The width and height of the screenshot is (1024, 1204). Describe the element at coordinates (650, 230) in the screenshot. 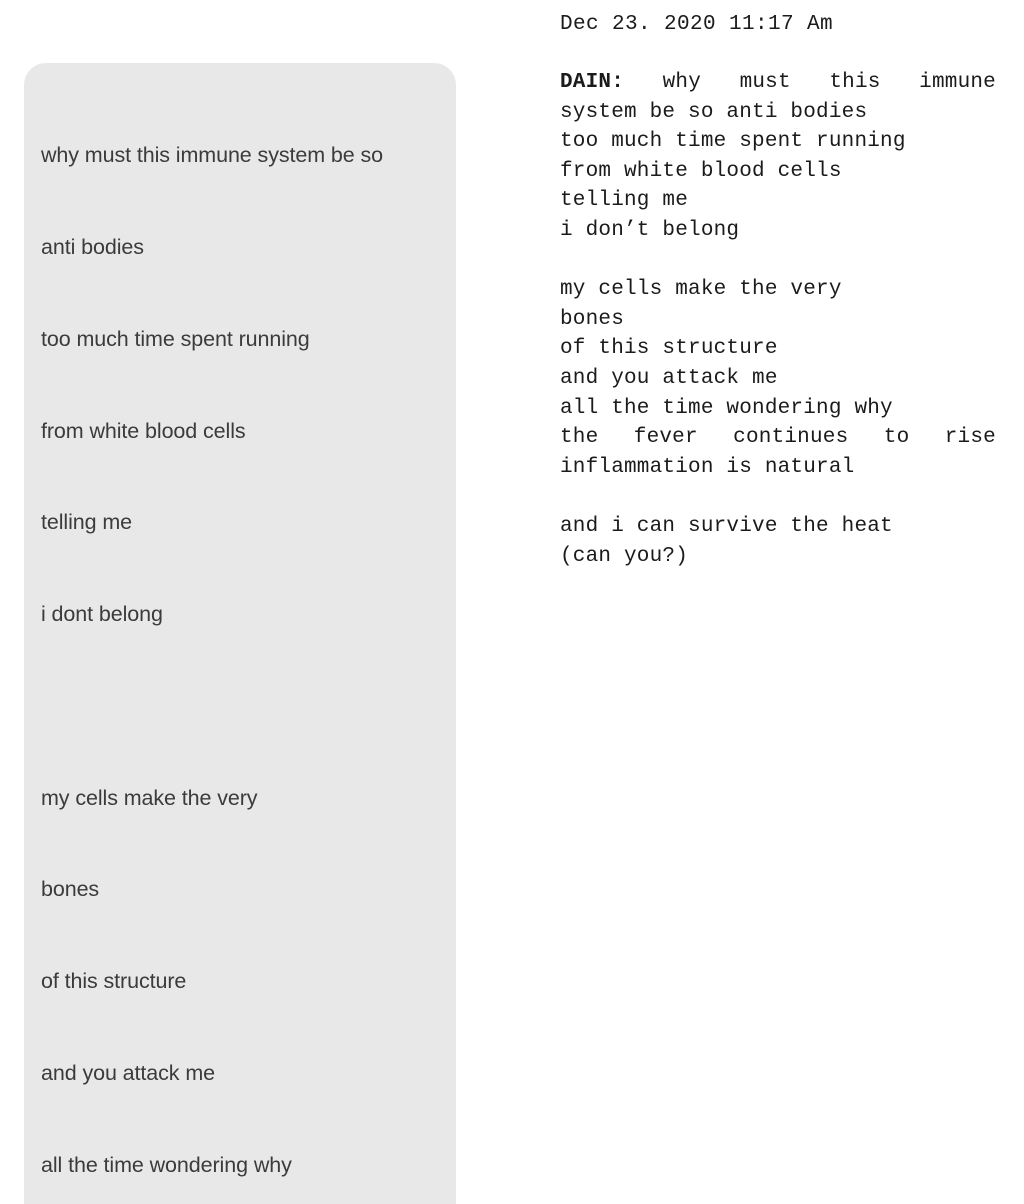

I see `transcript-line: i don’t belong` at that location.